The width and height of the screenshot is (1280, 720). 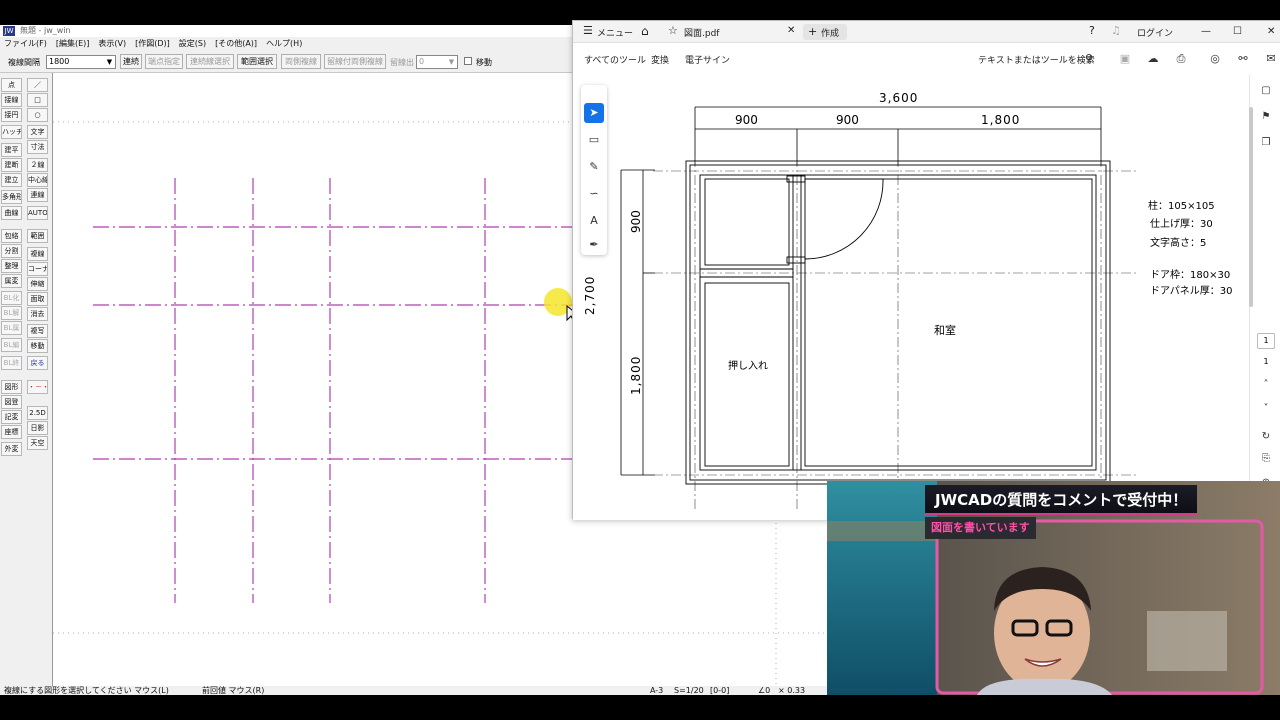 What do you see at coordinates (1237, 31) in the screenshot?
I see `maximize-icon: ☐` at bounding box center [1237, 31].